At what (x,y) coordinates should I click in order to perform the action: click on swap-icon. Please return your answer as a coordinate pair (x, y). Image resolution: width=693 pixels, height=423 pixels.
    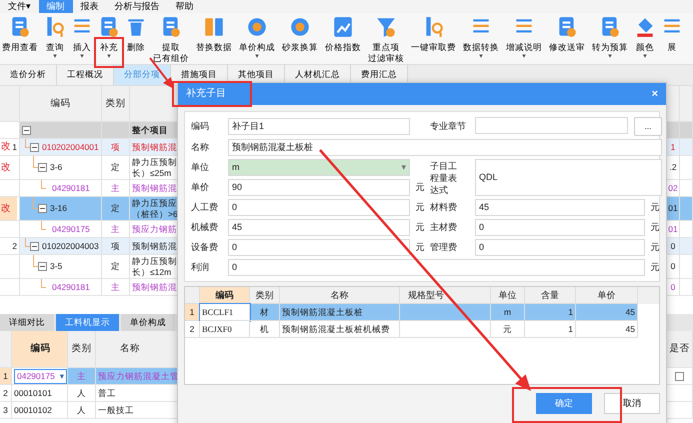
    Looking at the image, I should click on (214, 27).